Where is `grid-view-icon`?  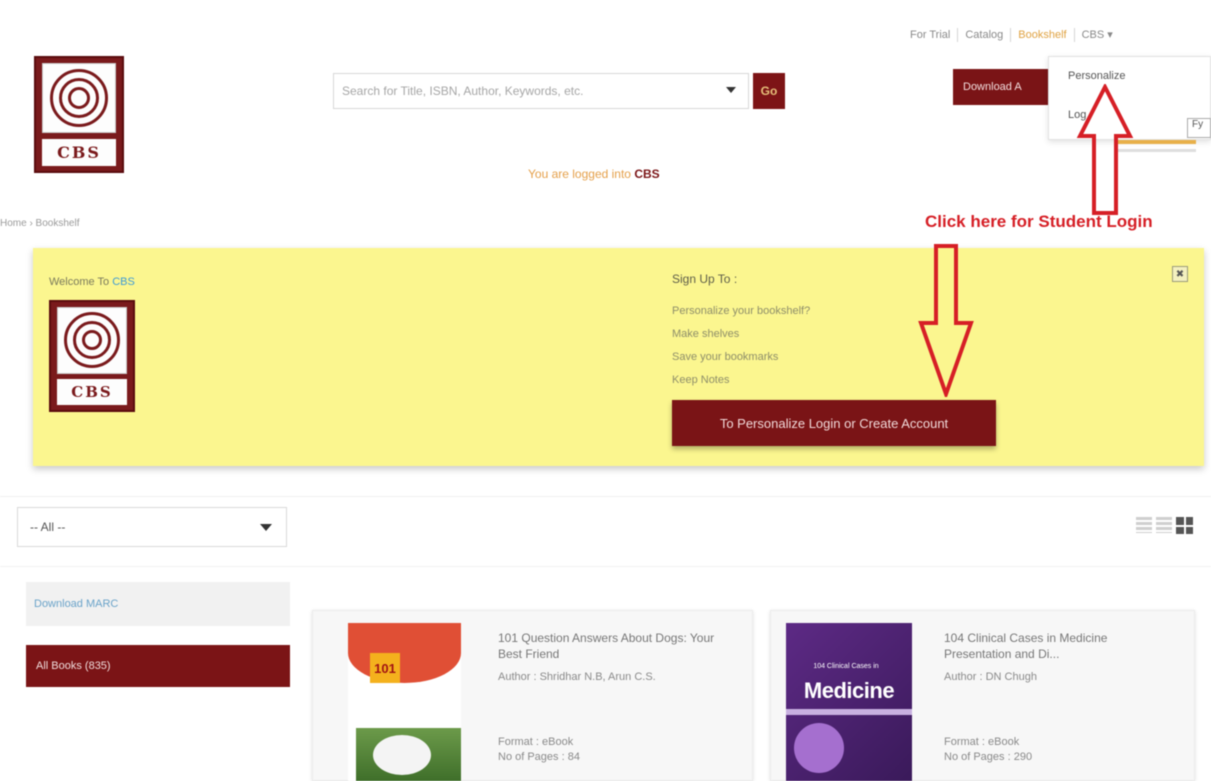
grid-view-icon is located at coordinates (1184, 525).